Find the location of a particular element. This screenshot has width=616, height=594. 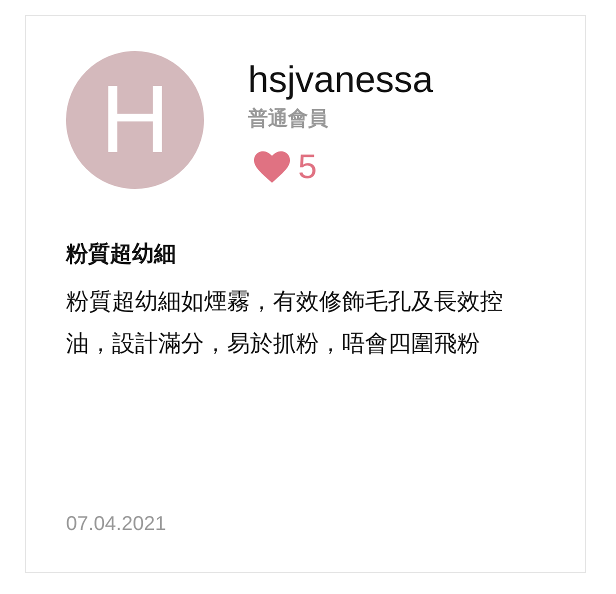

like-count: 5 is located at coordinates (307, 167).